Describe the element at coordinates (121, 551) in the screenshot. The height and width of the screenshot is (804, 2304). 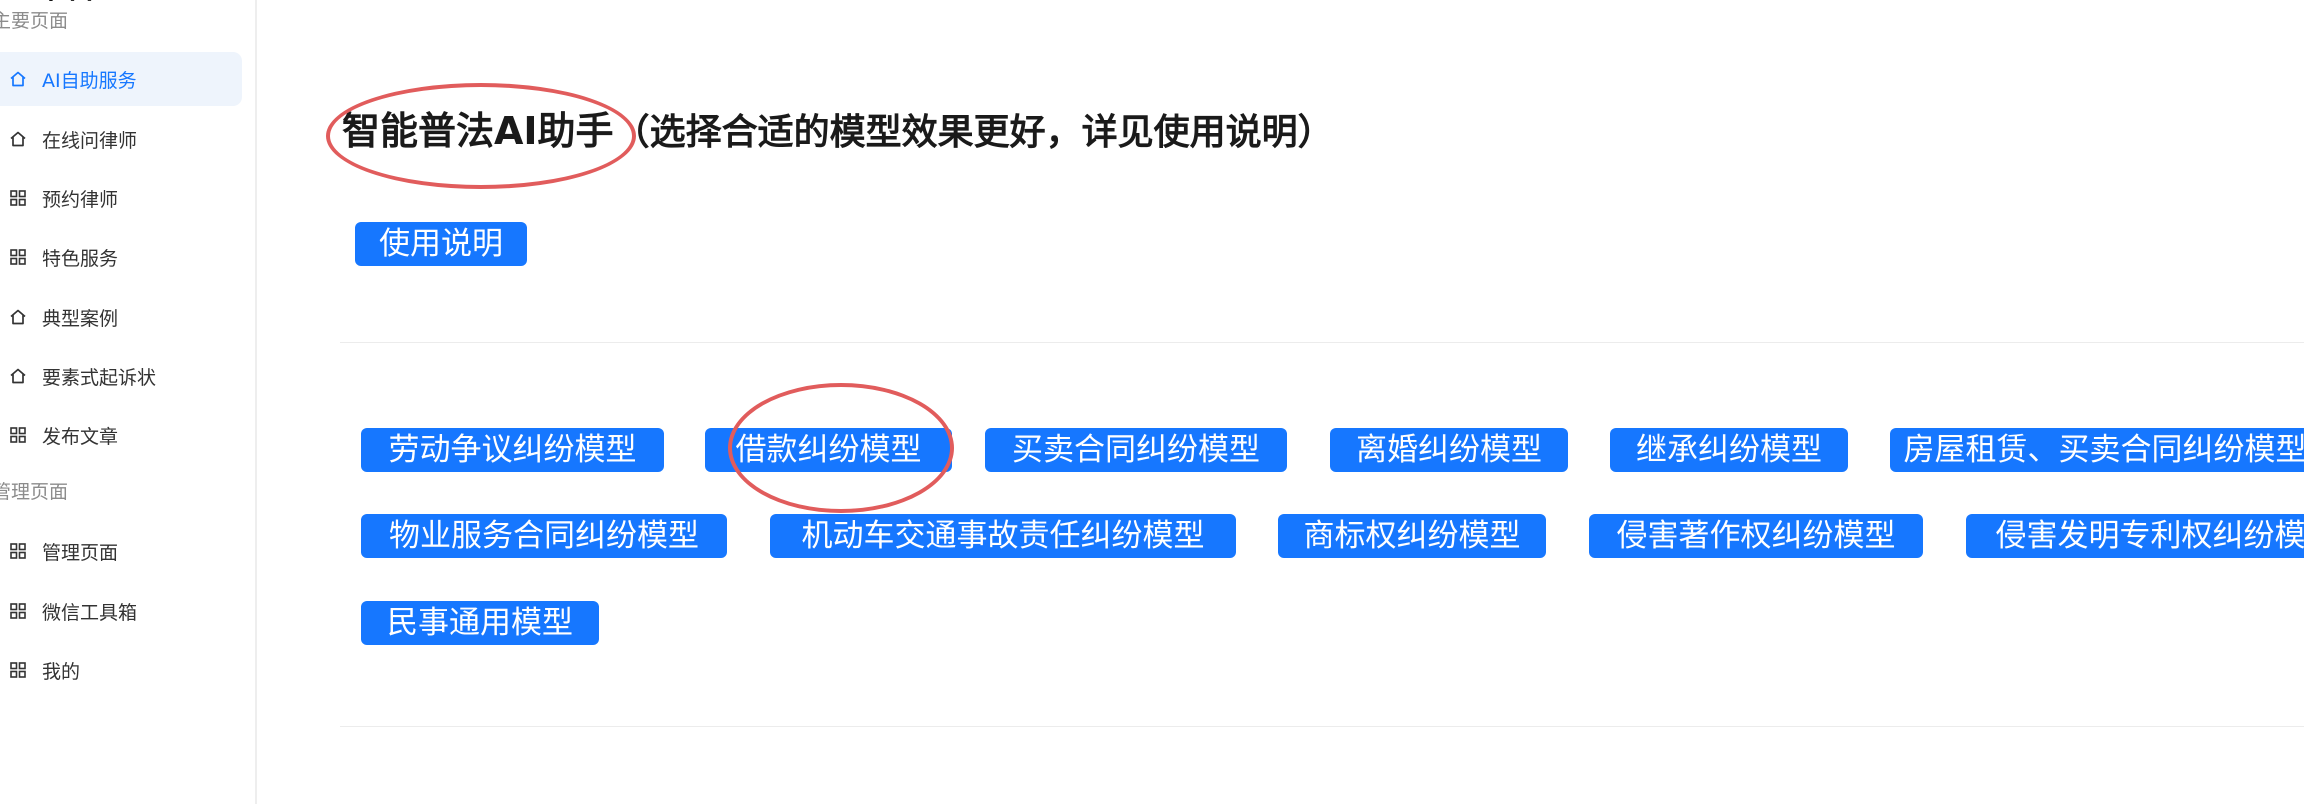
I see `sidebar-item-admin-page: 管理页面` at that location.